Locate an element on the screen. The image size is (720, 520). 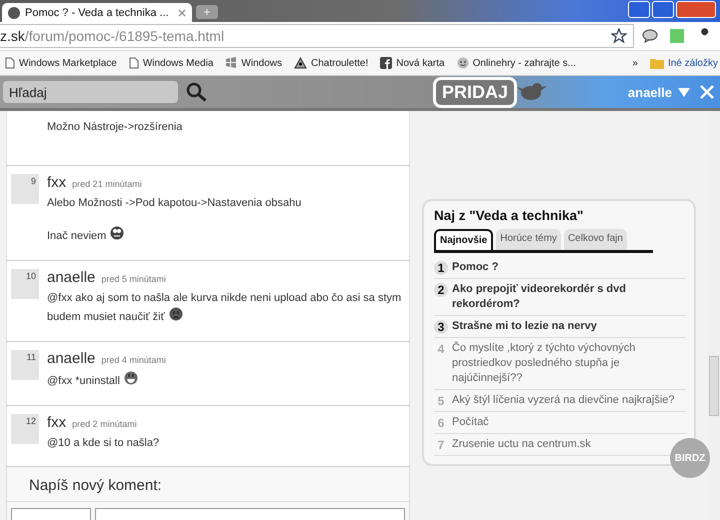
eye-pyramid-icon is located at coordinates (300, 63).